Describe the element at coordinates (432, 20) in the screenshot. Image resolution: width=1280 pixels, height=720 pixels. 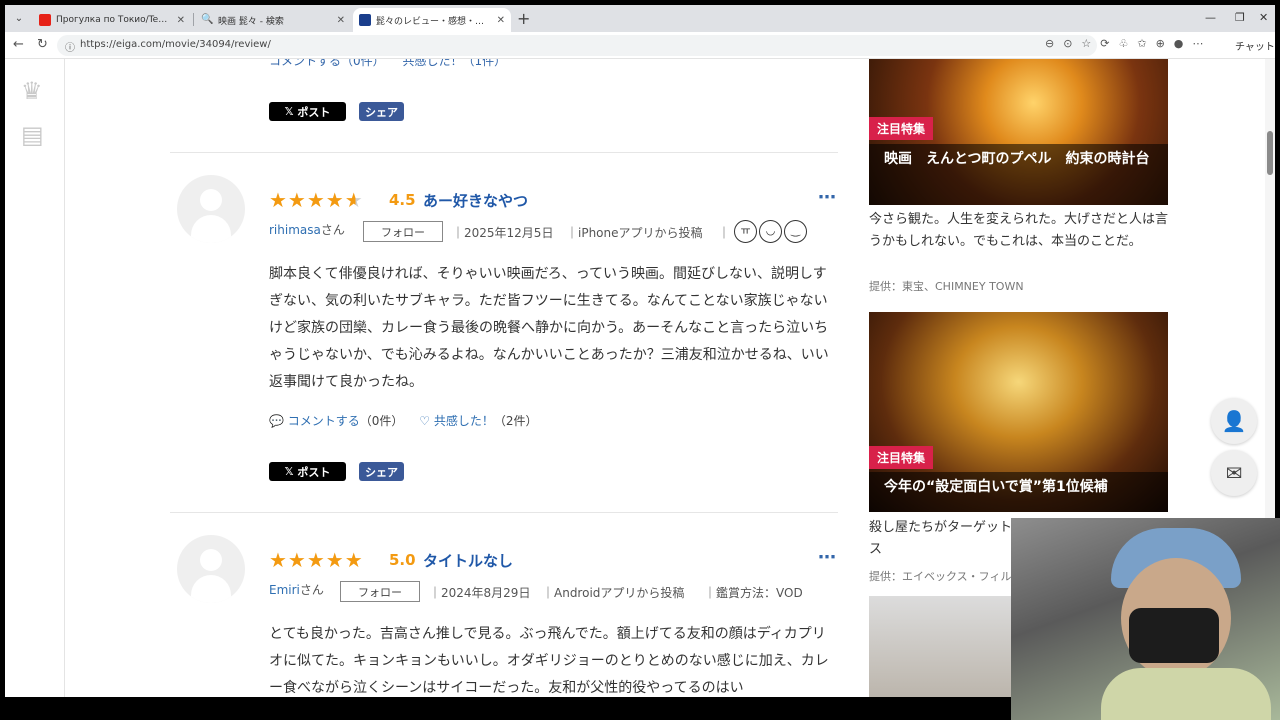
I see `tab-eiga: 髭々のレビュー・感想・評価 - 映画.com ✕` at that location.